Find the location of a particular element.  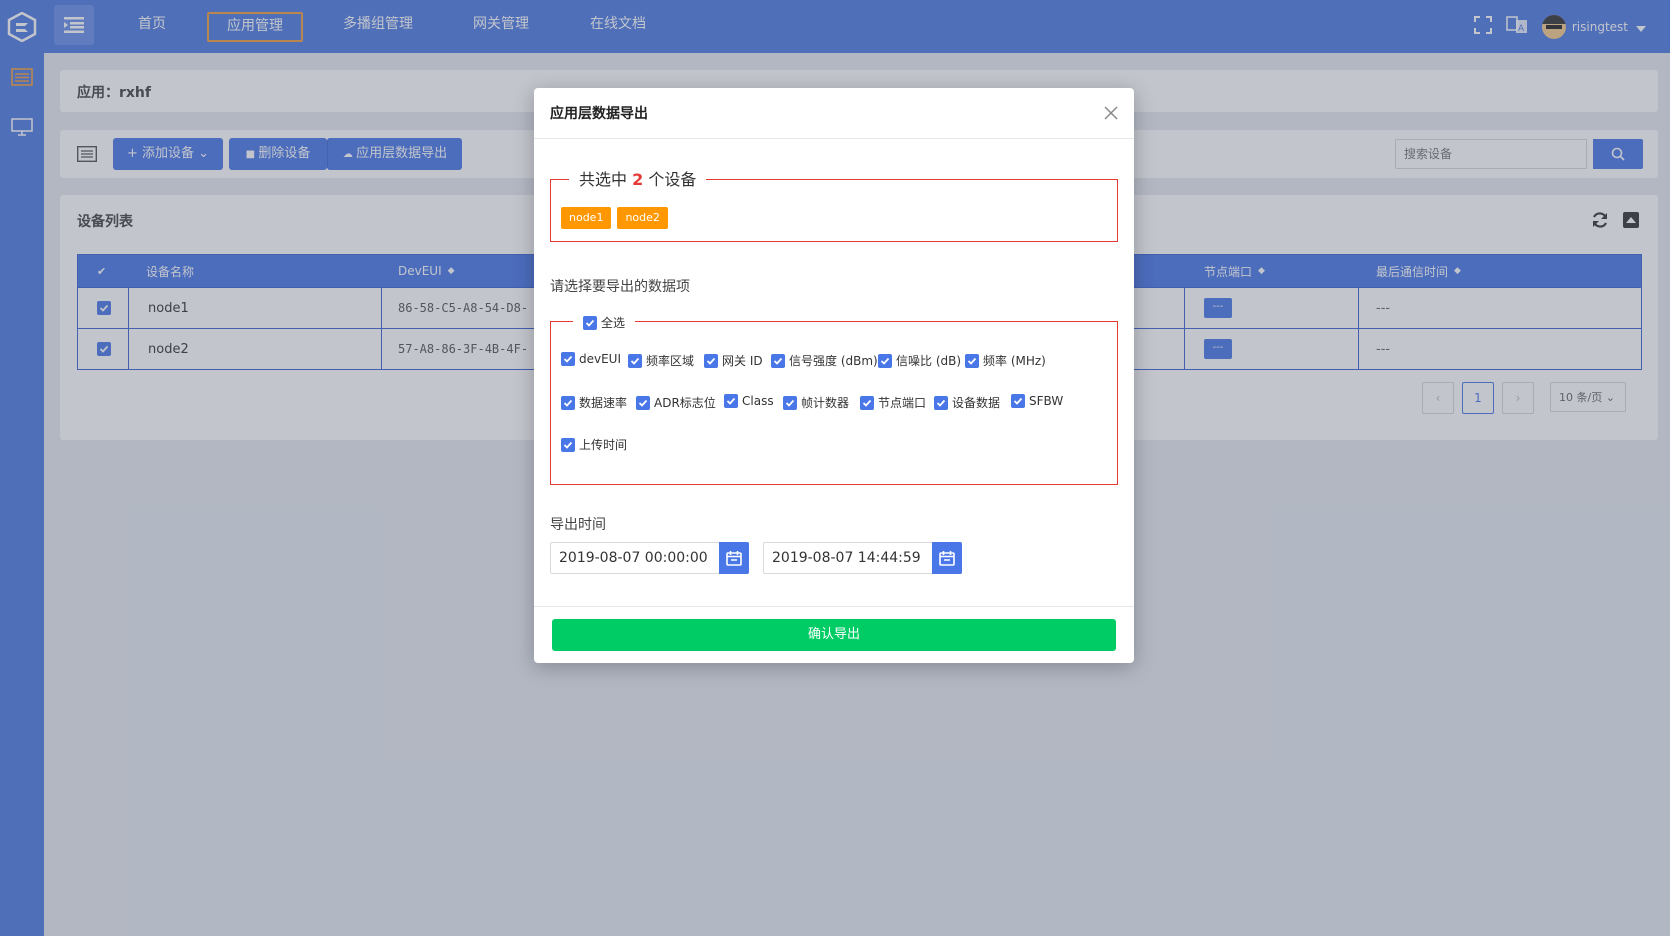

selected-prefix: 共选中 is located at coordinates (603, 179).